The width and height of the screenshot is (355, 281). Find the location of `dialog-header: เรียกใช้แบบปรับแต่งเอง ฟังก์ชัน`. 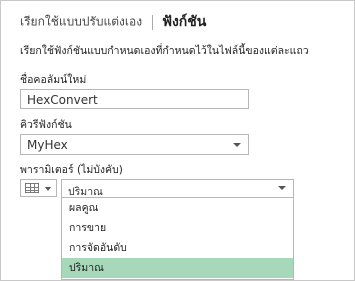

dialog-header: เรียกใช้แบบปรับแต่งเอง ฟังก์ชัน is located at coordinates (113, 21).